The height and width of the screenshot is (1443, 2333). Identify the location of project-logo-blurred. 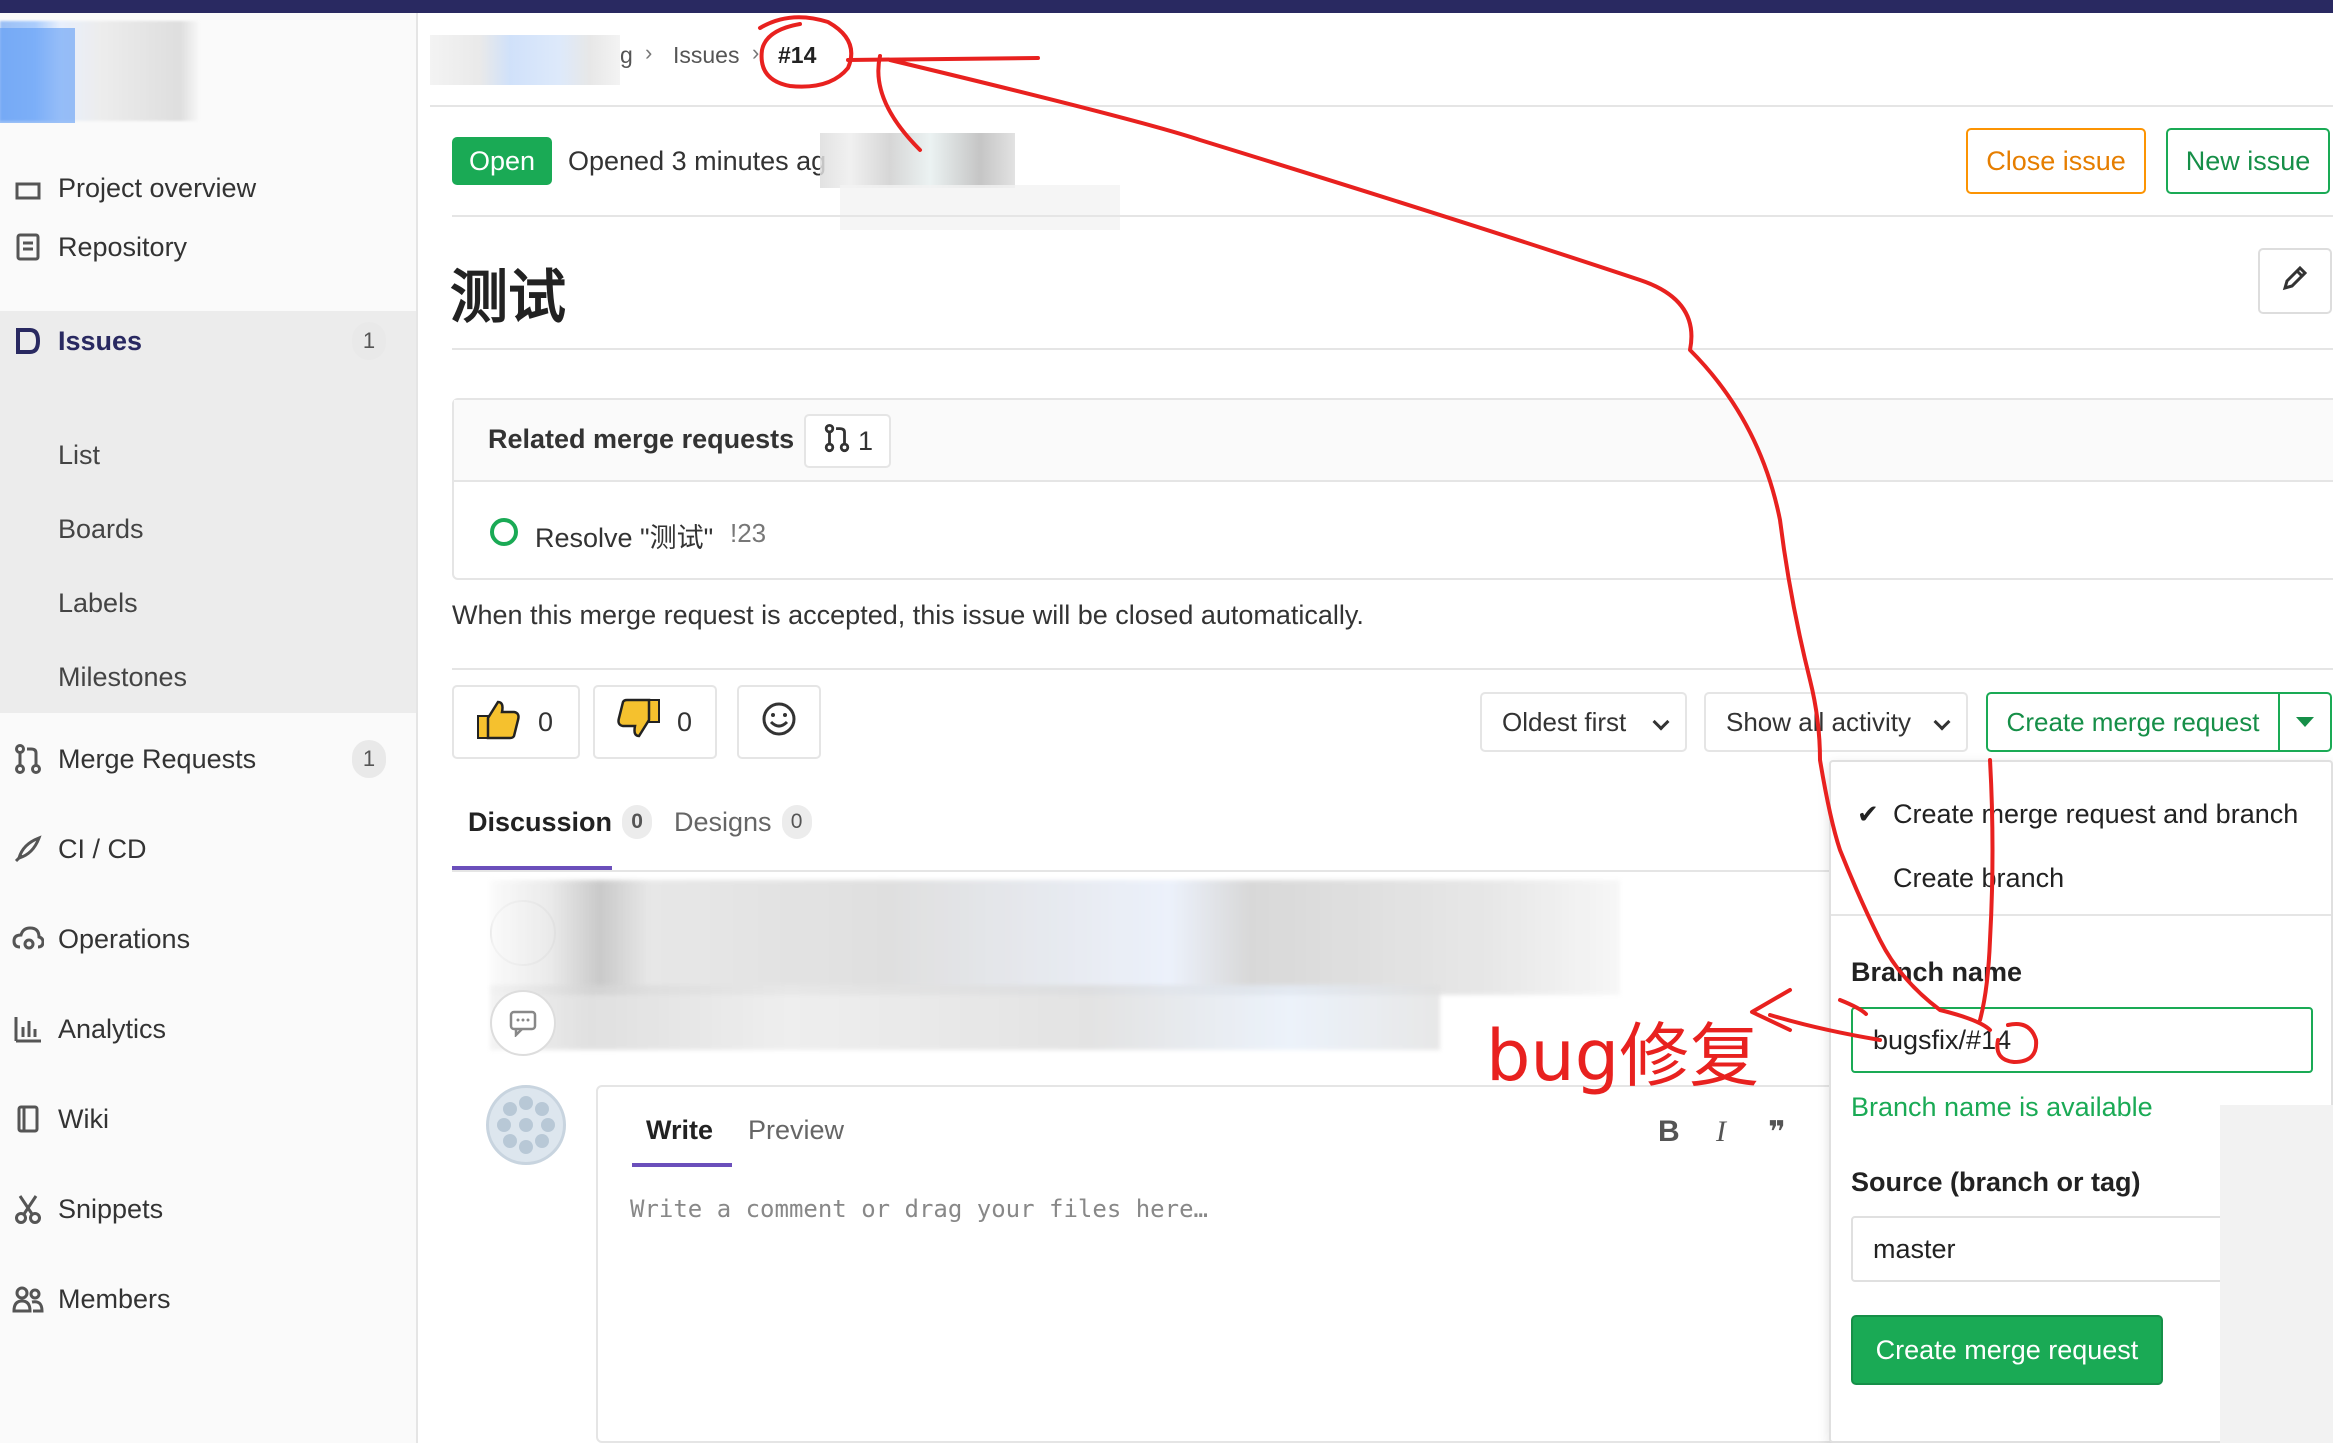
(37, 75).